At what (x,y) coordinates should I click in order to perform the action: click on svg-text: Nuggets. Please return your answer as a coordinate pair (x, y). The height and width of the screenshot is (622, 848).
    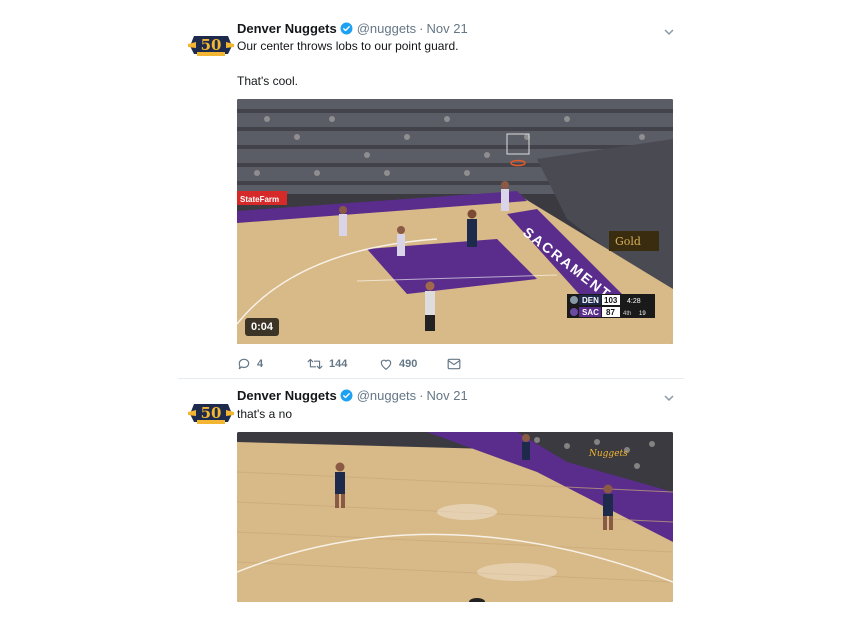
    Looking at the image, I should click on (608, 454).